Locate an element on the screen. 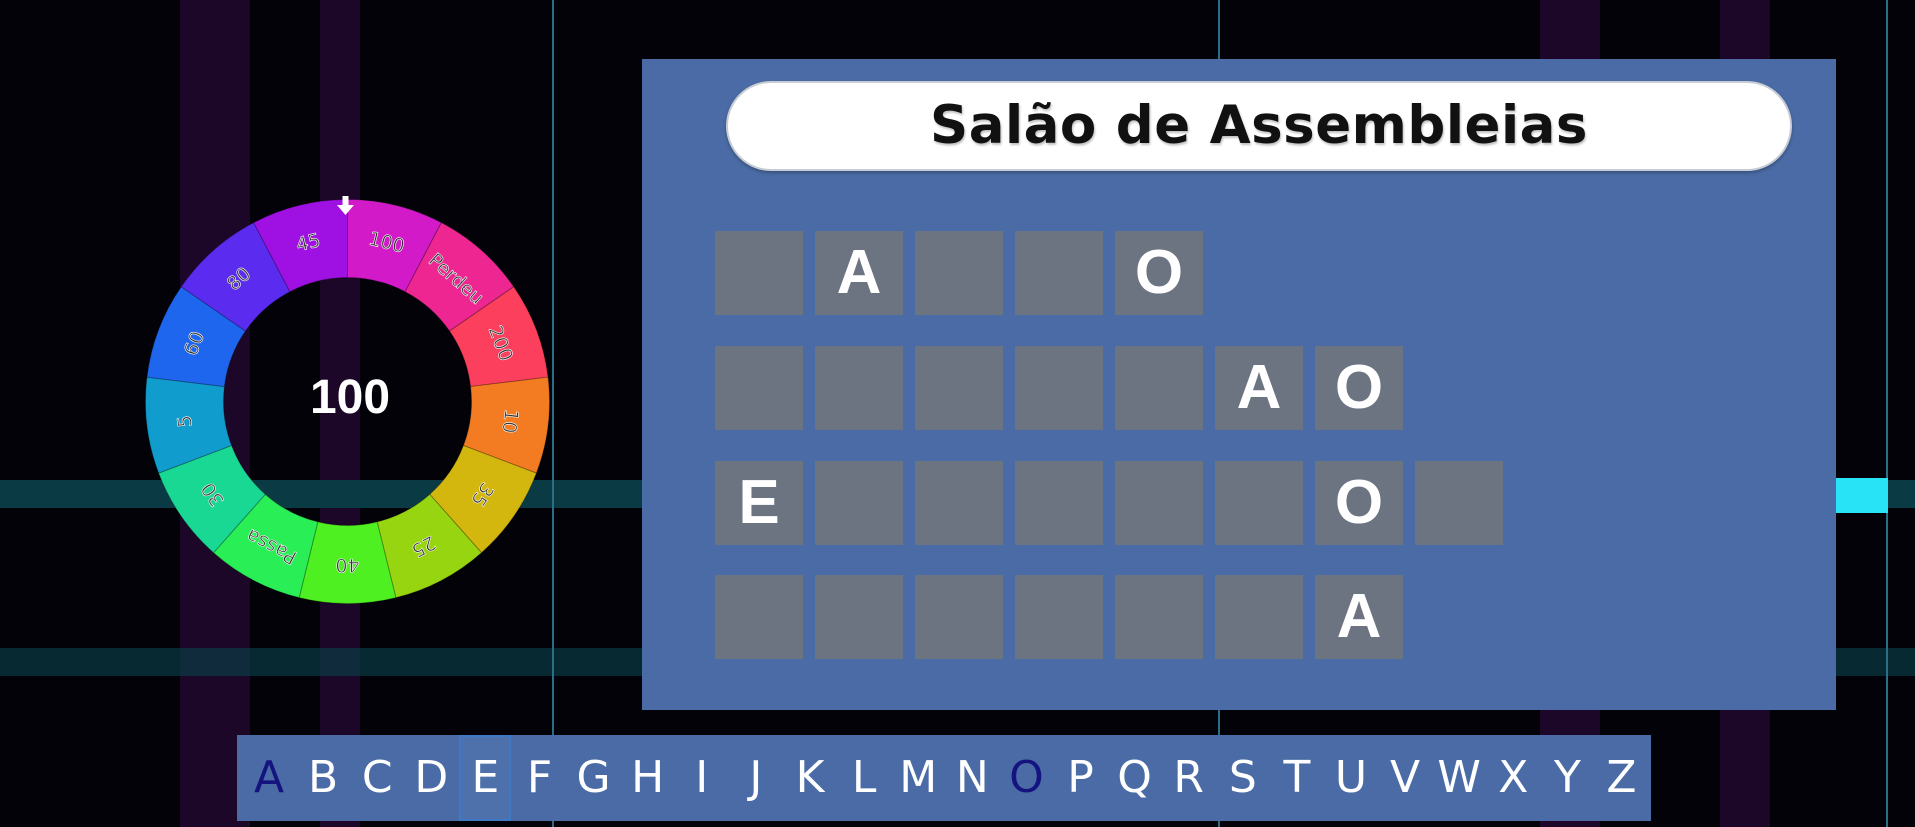 This screenshot has height=827, width=1915. letter-tile: E is located at coordinates (759, 503).